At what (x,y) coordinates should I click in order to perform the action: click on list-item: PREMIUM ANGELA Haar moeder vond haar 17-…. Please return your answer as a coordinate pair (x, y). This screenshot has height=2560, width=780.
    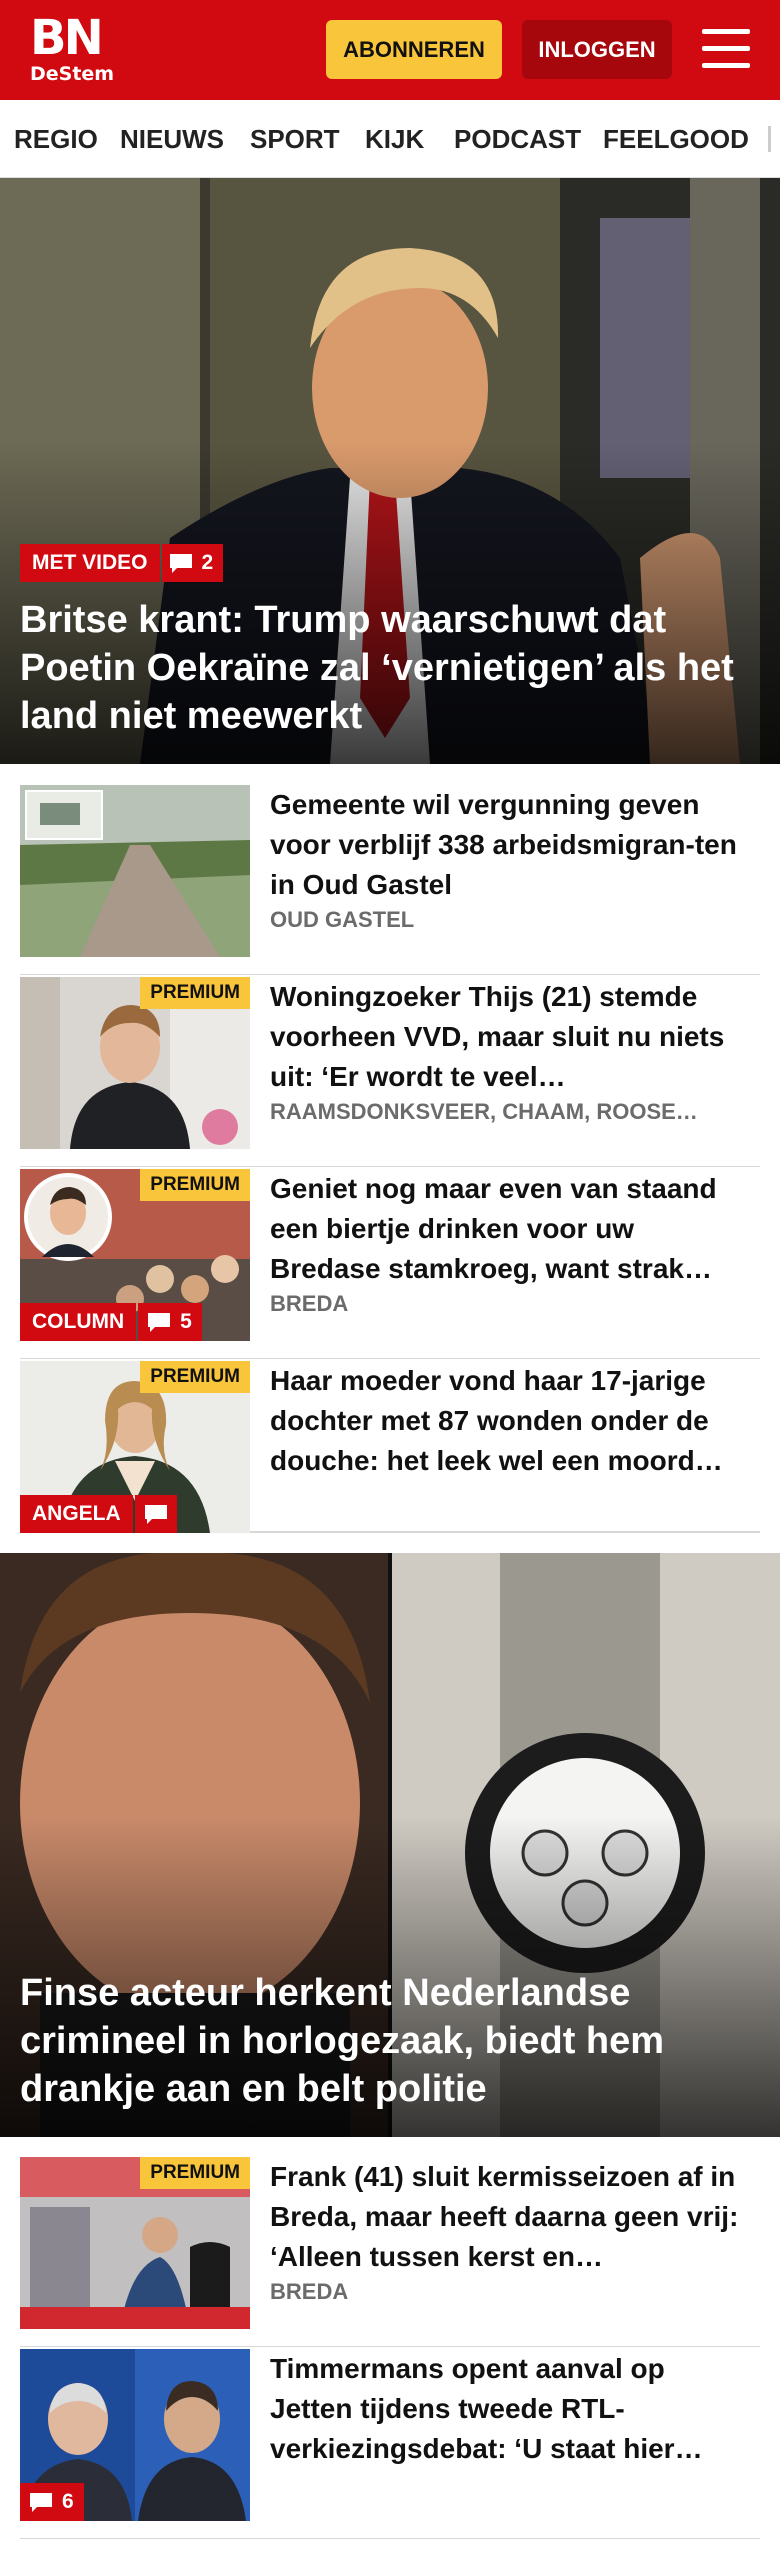
    Looking at the image, I should click on (390, 1447).